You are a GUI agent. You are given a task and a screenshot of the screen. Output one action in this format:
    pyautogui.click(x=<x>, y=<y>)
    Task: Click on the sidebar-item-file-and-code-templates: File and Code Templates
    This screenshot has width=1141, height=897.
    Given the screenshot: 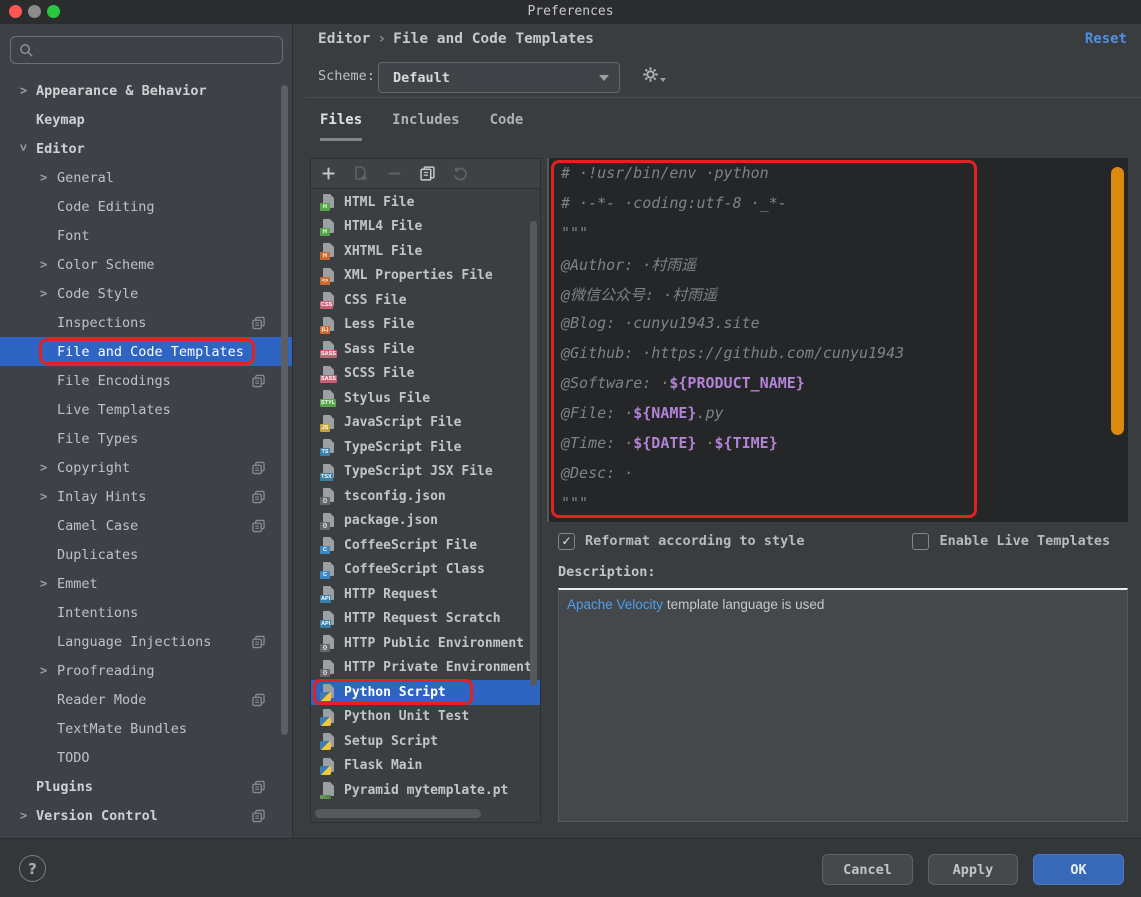 What is the action you would take?
    pyautogui.click(x=146, y=351)
    